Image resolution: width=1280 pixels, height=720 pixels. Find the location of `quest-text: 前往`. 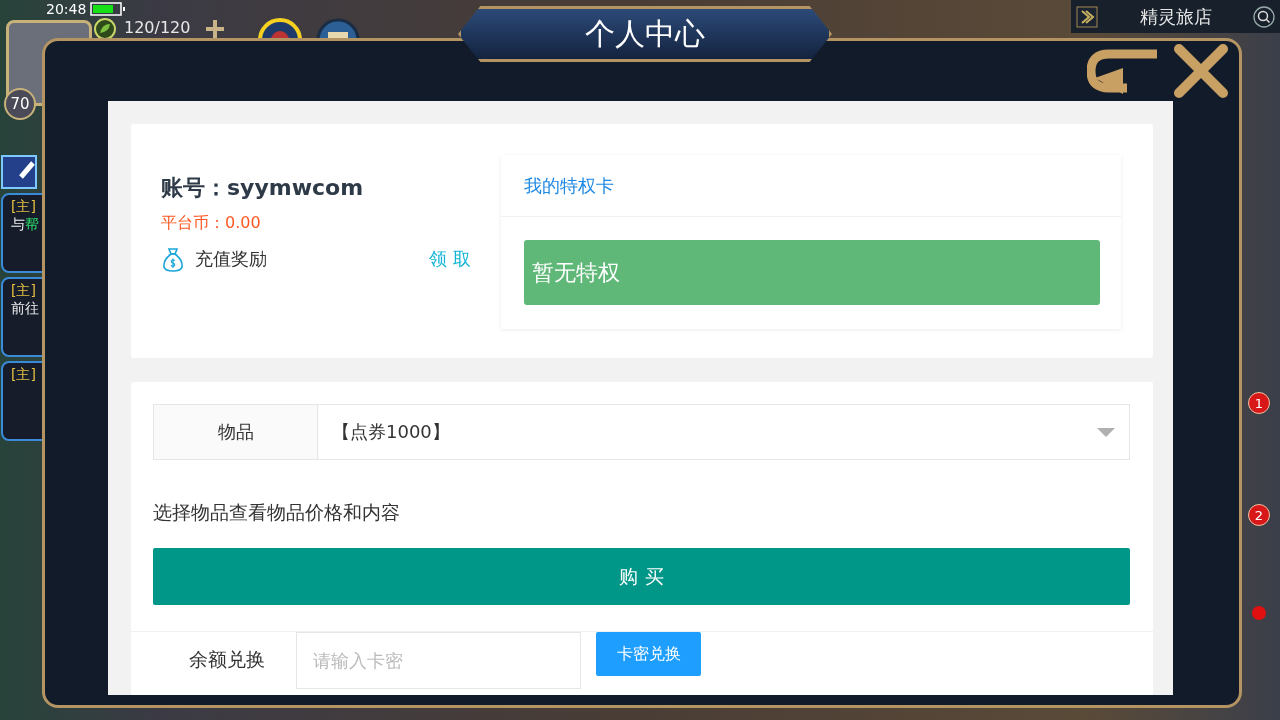

quest-text: 前往 is located at coordinates (25, 309).